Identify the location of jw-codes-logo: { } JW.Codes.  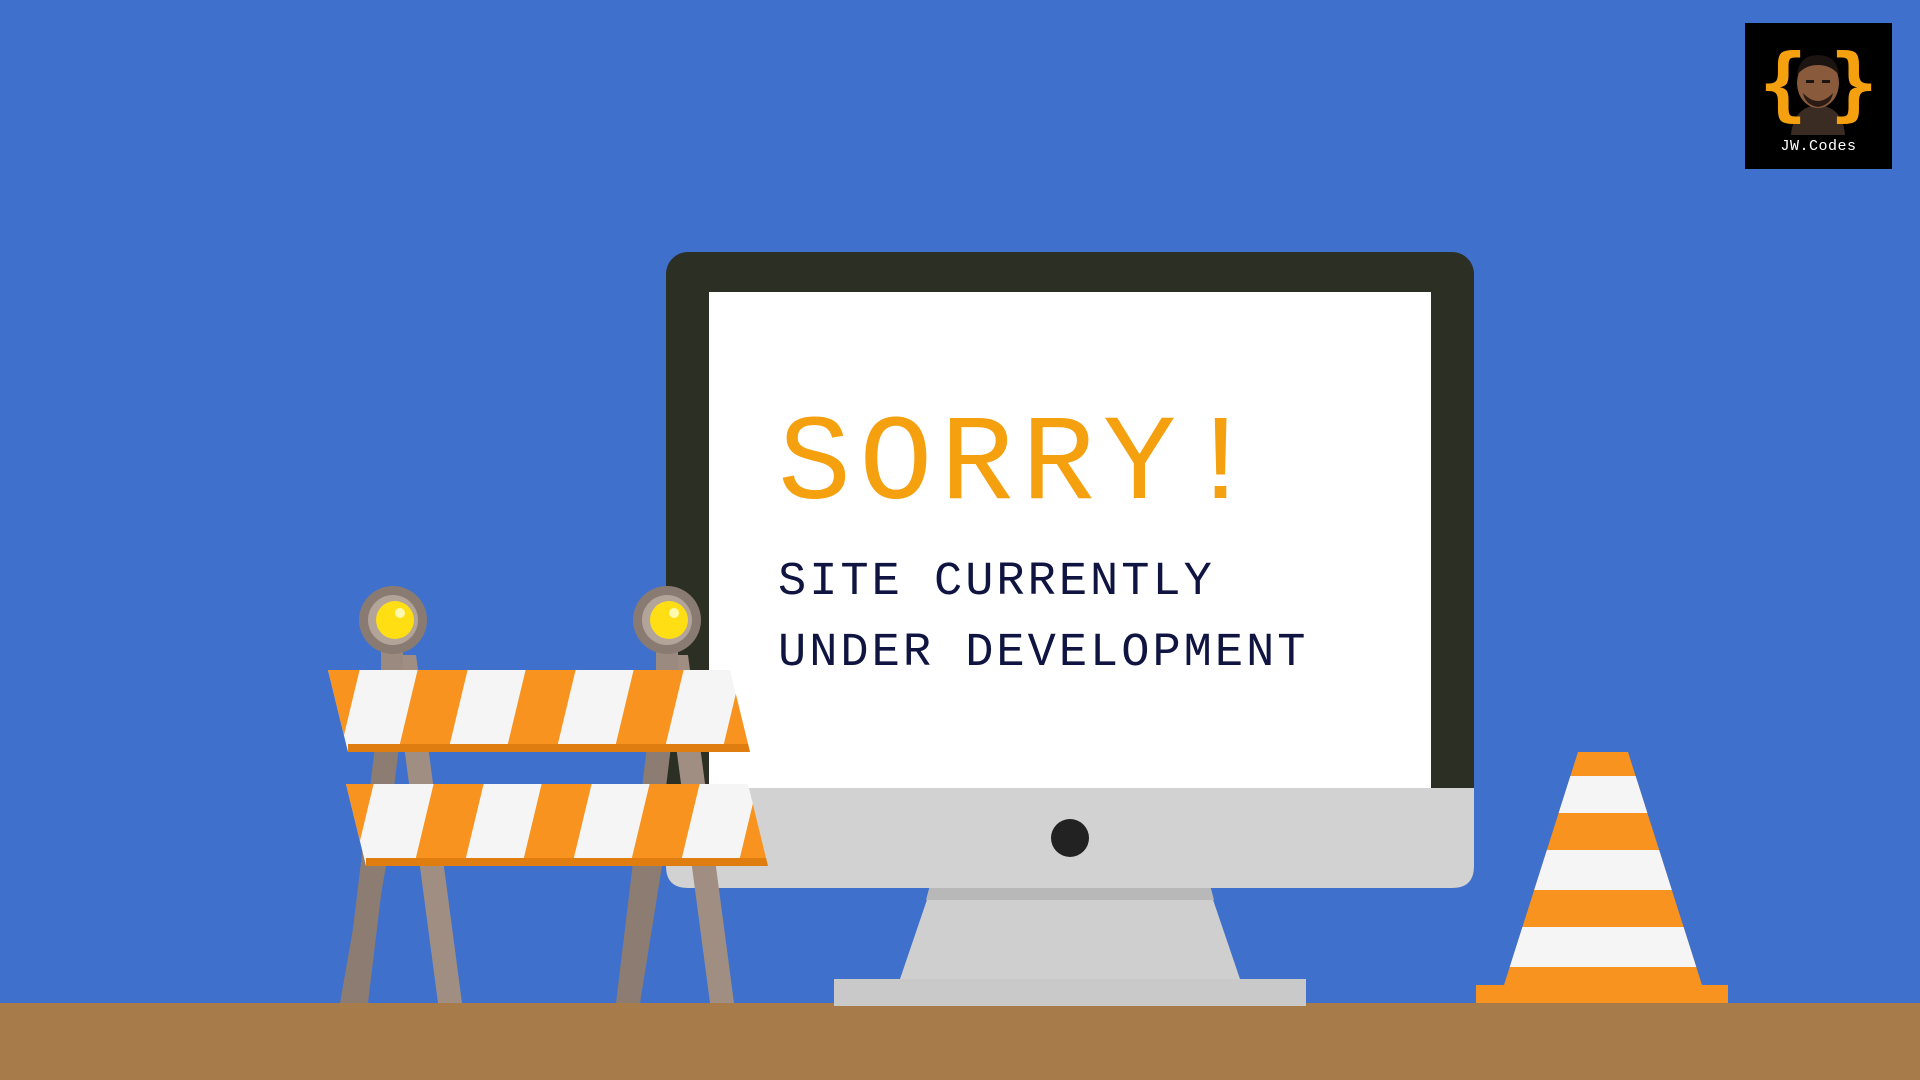
(1818, 96).